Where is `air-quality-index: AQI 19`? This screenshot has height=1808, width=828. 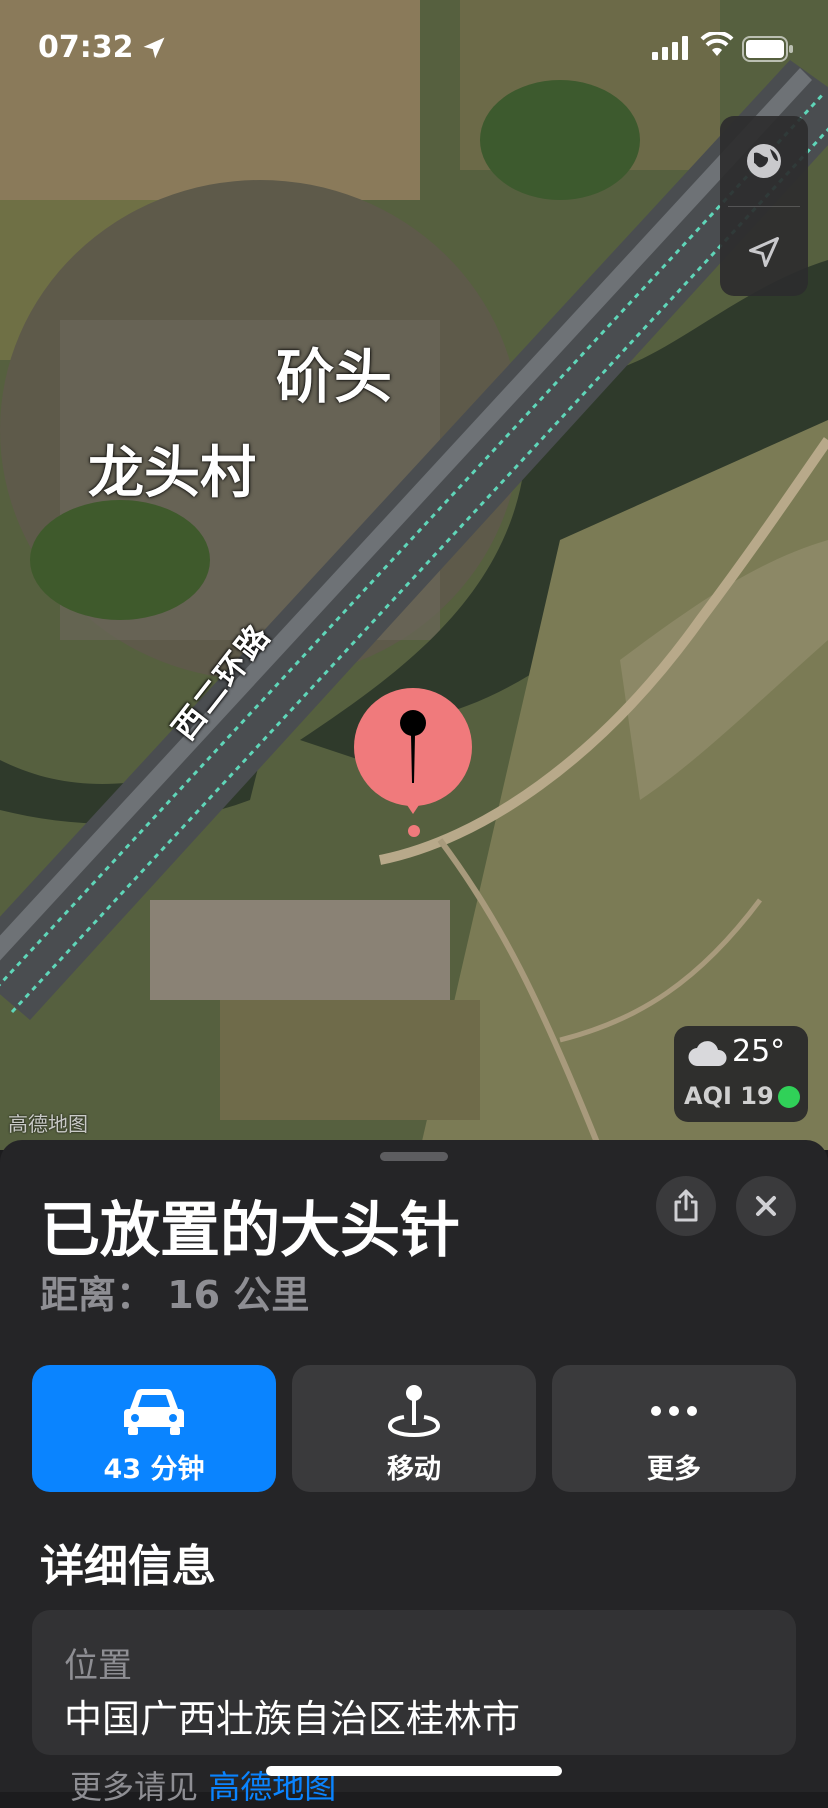 air-quality-index: AQI 19 is located at coordinates (729, 1096).